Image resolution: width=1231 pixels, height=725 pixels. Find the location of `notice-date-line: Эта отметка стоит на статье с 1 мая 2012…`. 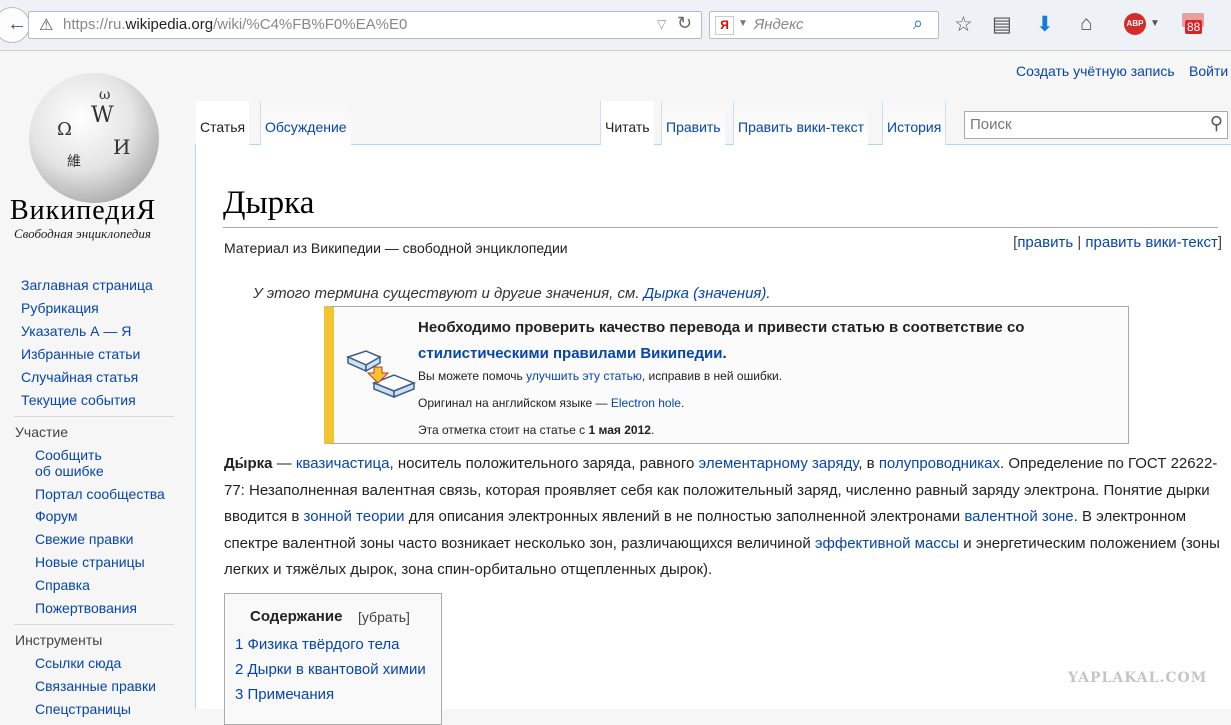

notice-date-line: Эта отметка стоит на статье с 1 мая 2012… is located at coordinates (536, 430).